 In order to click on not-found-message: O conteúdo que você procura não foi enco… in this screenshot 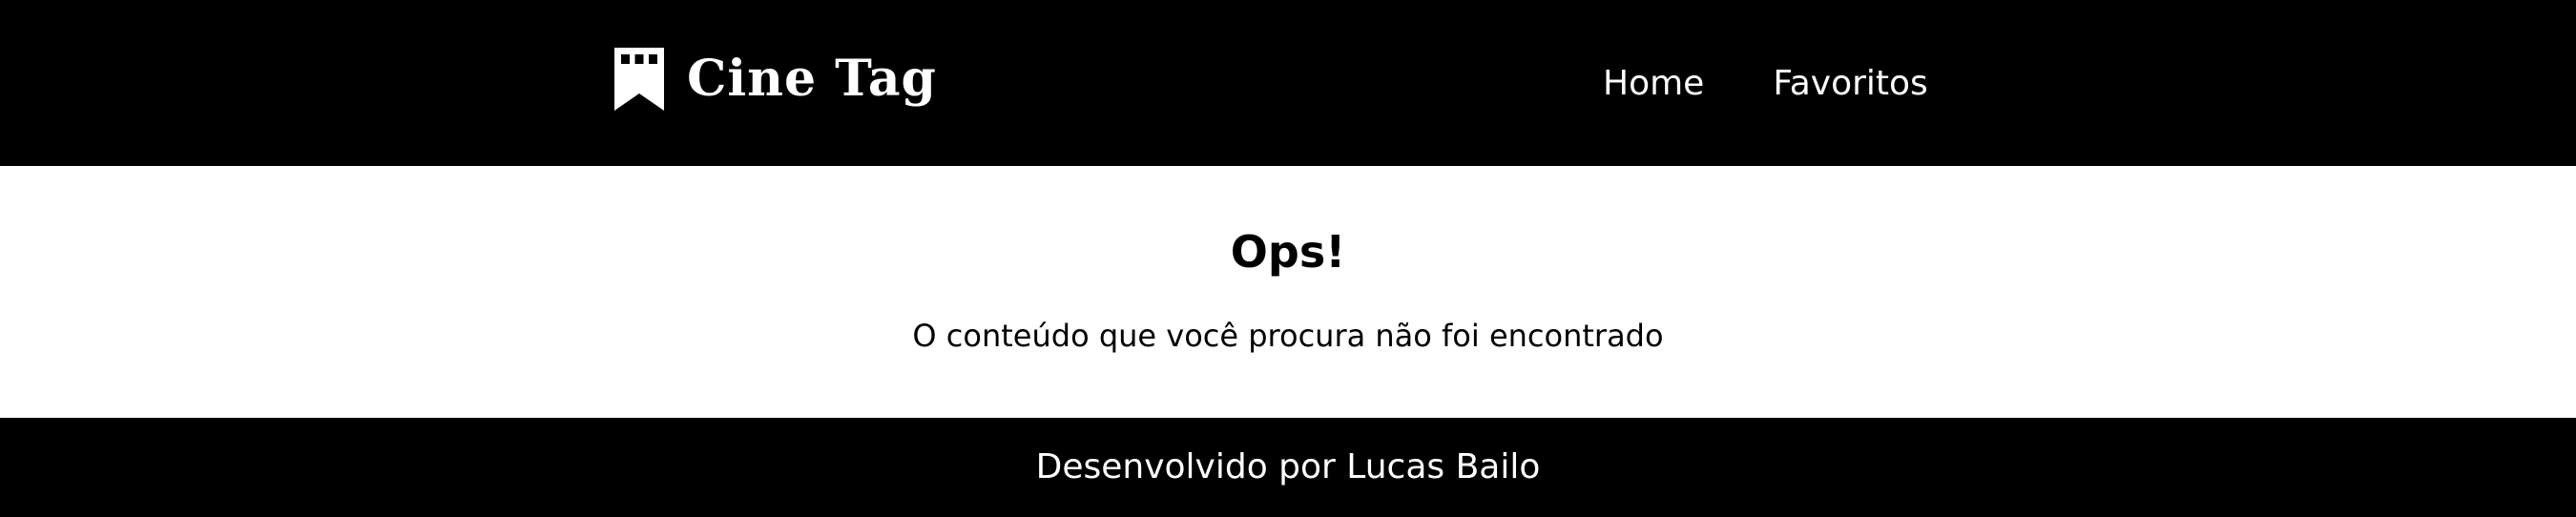, I will do `click(1288, 336)`.